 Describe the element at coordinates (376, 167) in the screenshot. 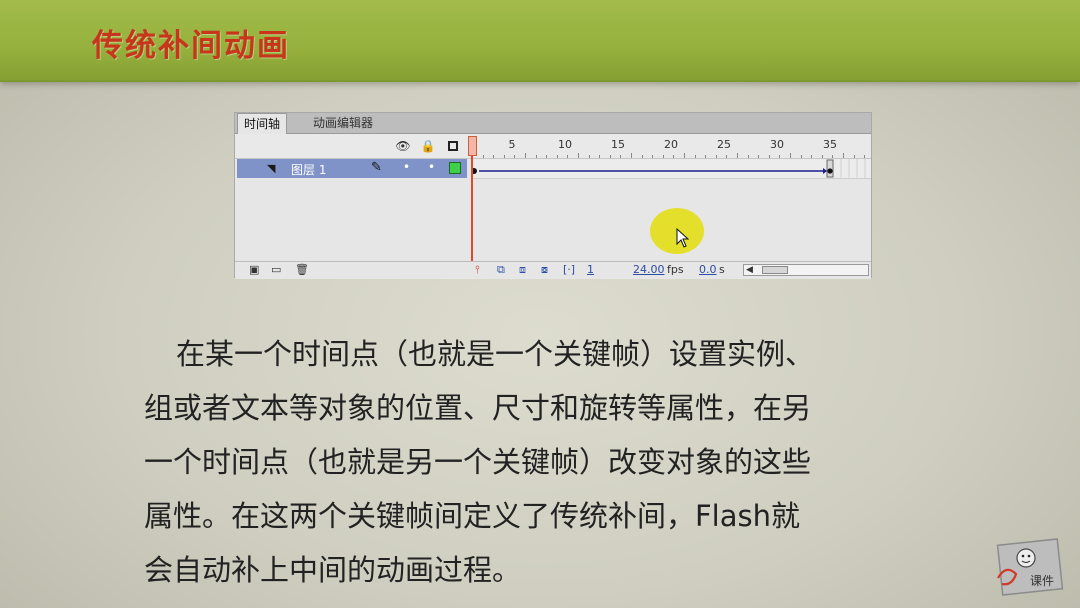

I see `pencil-icon: ✎` at that location.